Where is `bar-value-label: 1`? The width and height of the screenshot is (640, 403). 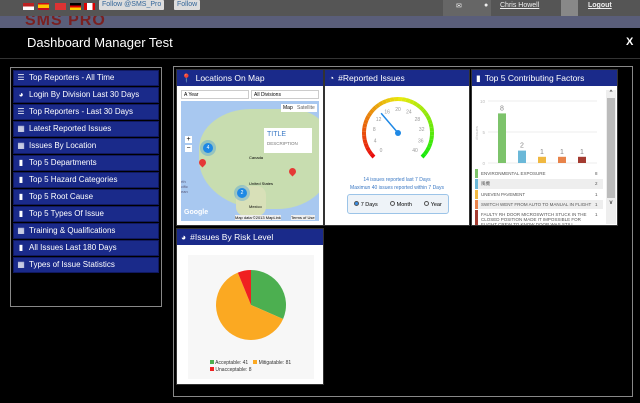 bar-value-label: 1 is located at coordinates (582, 152).